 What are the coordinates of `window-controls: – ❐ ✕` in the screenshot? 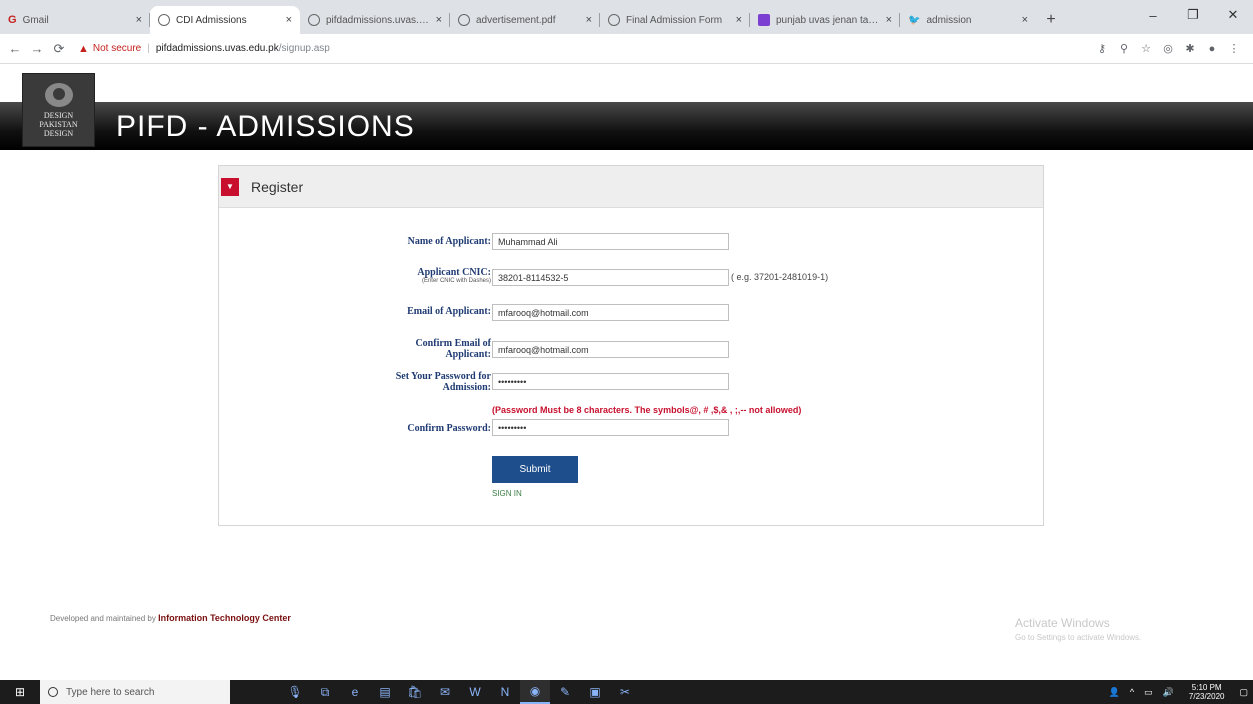 It's located at (1193, 15).